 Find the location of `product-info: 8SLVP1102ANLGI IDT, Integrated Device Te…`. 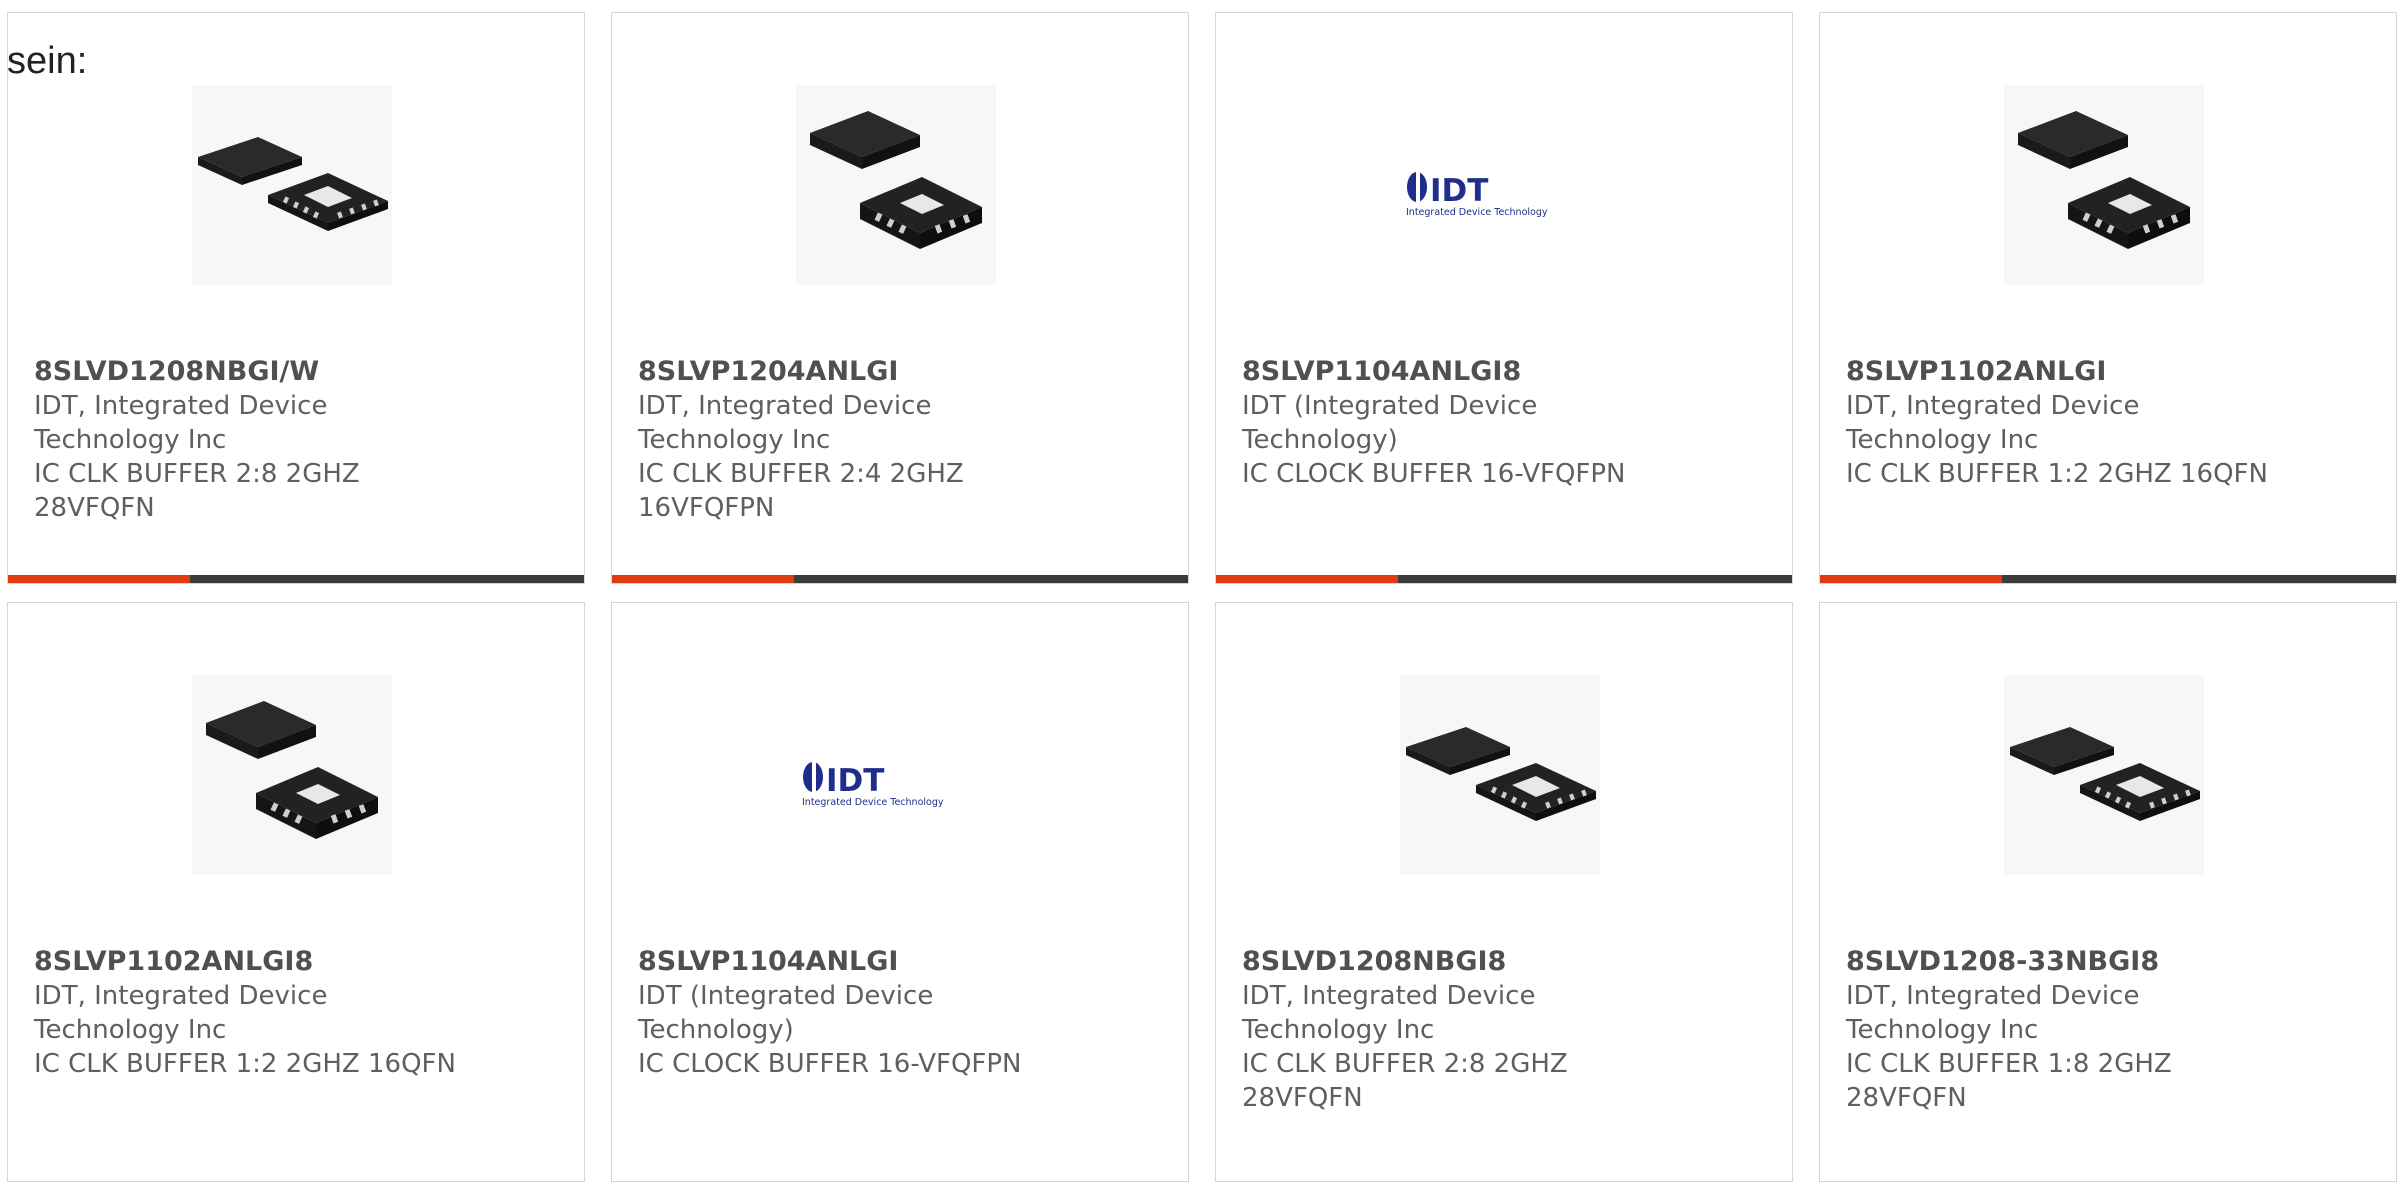

product-info: 8SLVP1102ANLGI IDT, Integrated Device Te… is located at coordinates (2106, 423).